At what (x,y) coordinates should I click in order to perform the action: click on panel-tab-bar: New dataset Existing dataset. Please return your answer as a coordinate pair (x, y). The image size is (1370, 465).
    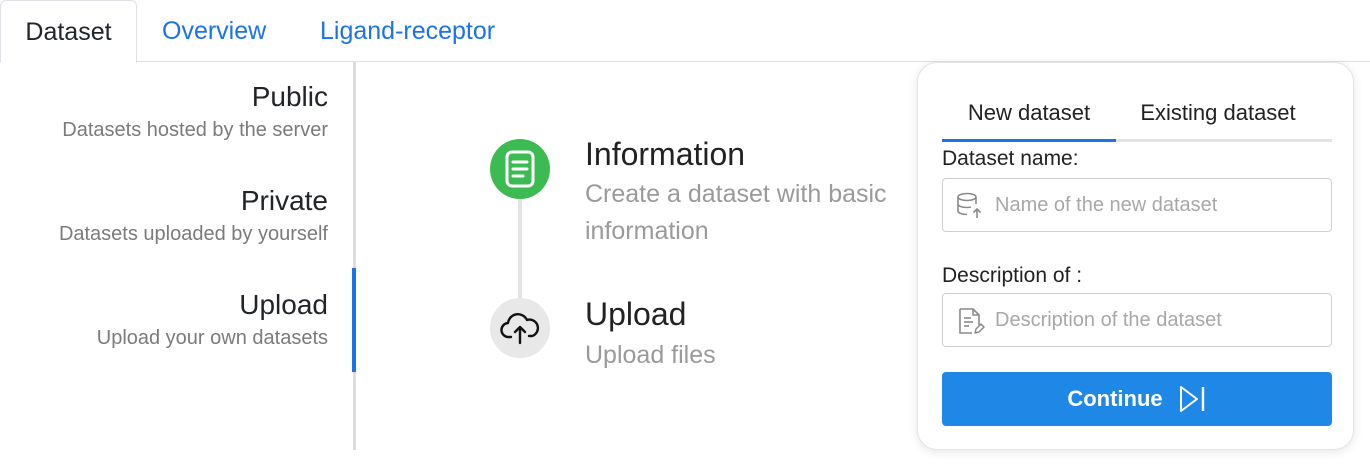
    Looking at the image, I should click on (1137, 117).